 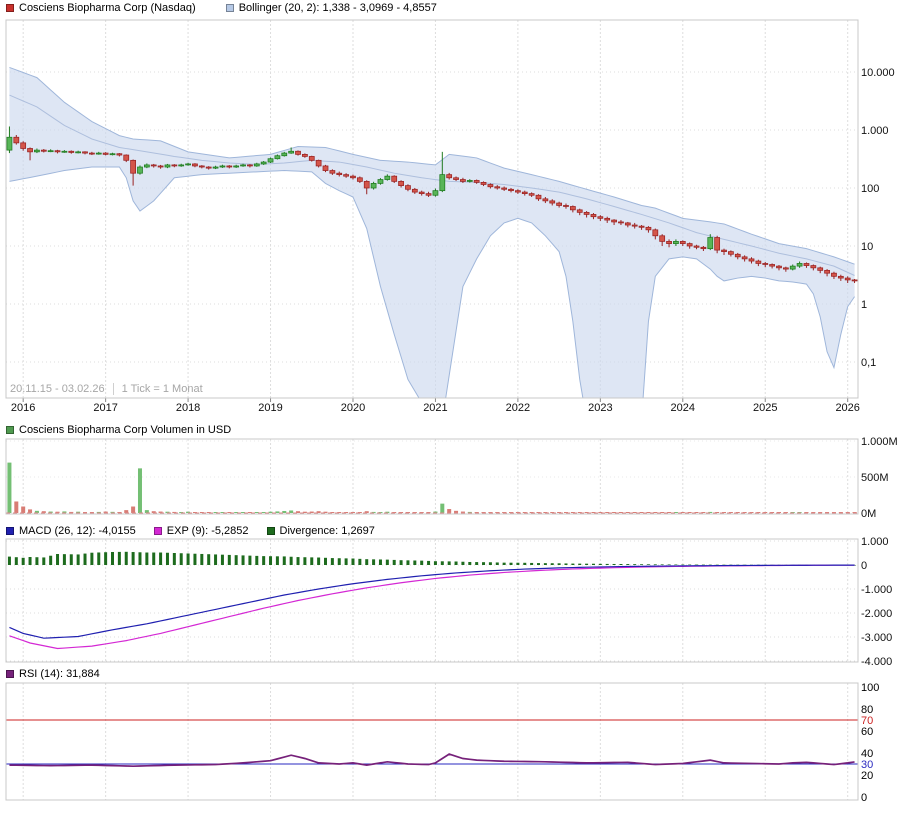 I want to click on svg-text: 2025, so click(x=765, y=408).